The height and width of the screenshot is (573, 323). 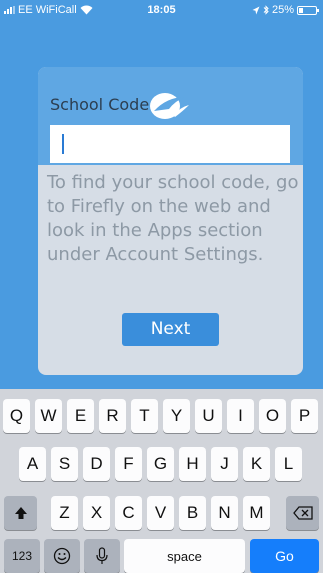 What do you see at coordinates (100, 104) in the screenshot?
I see `card-title: School Code` at bounding box center [100, 104].